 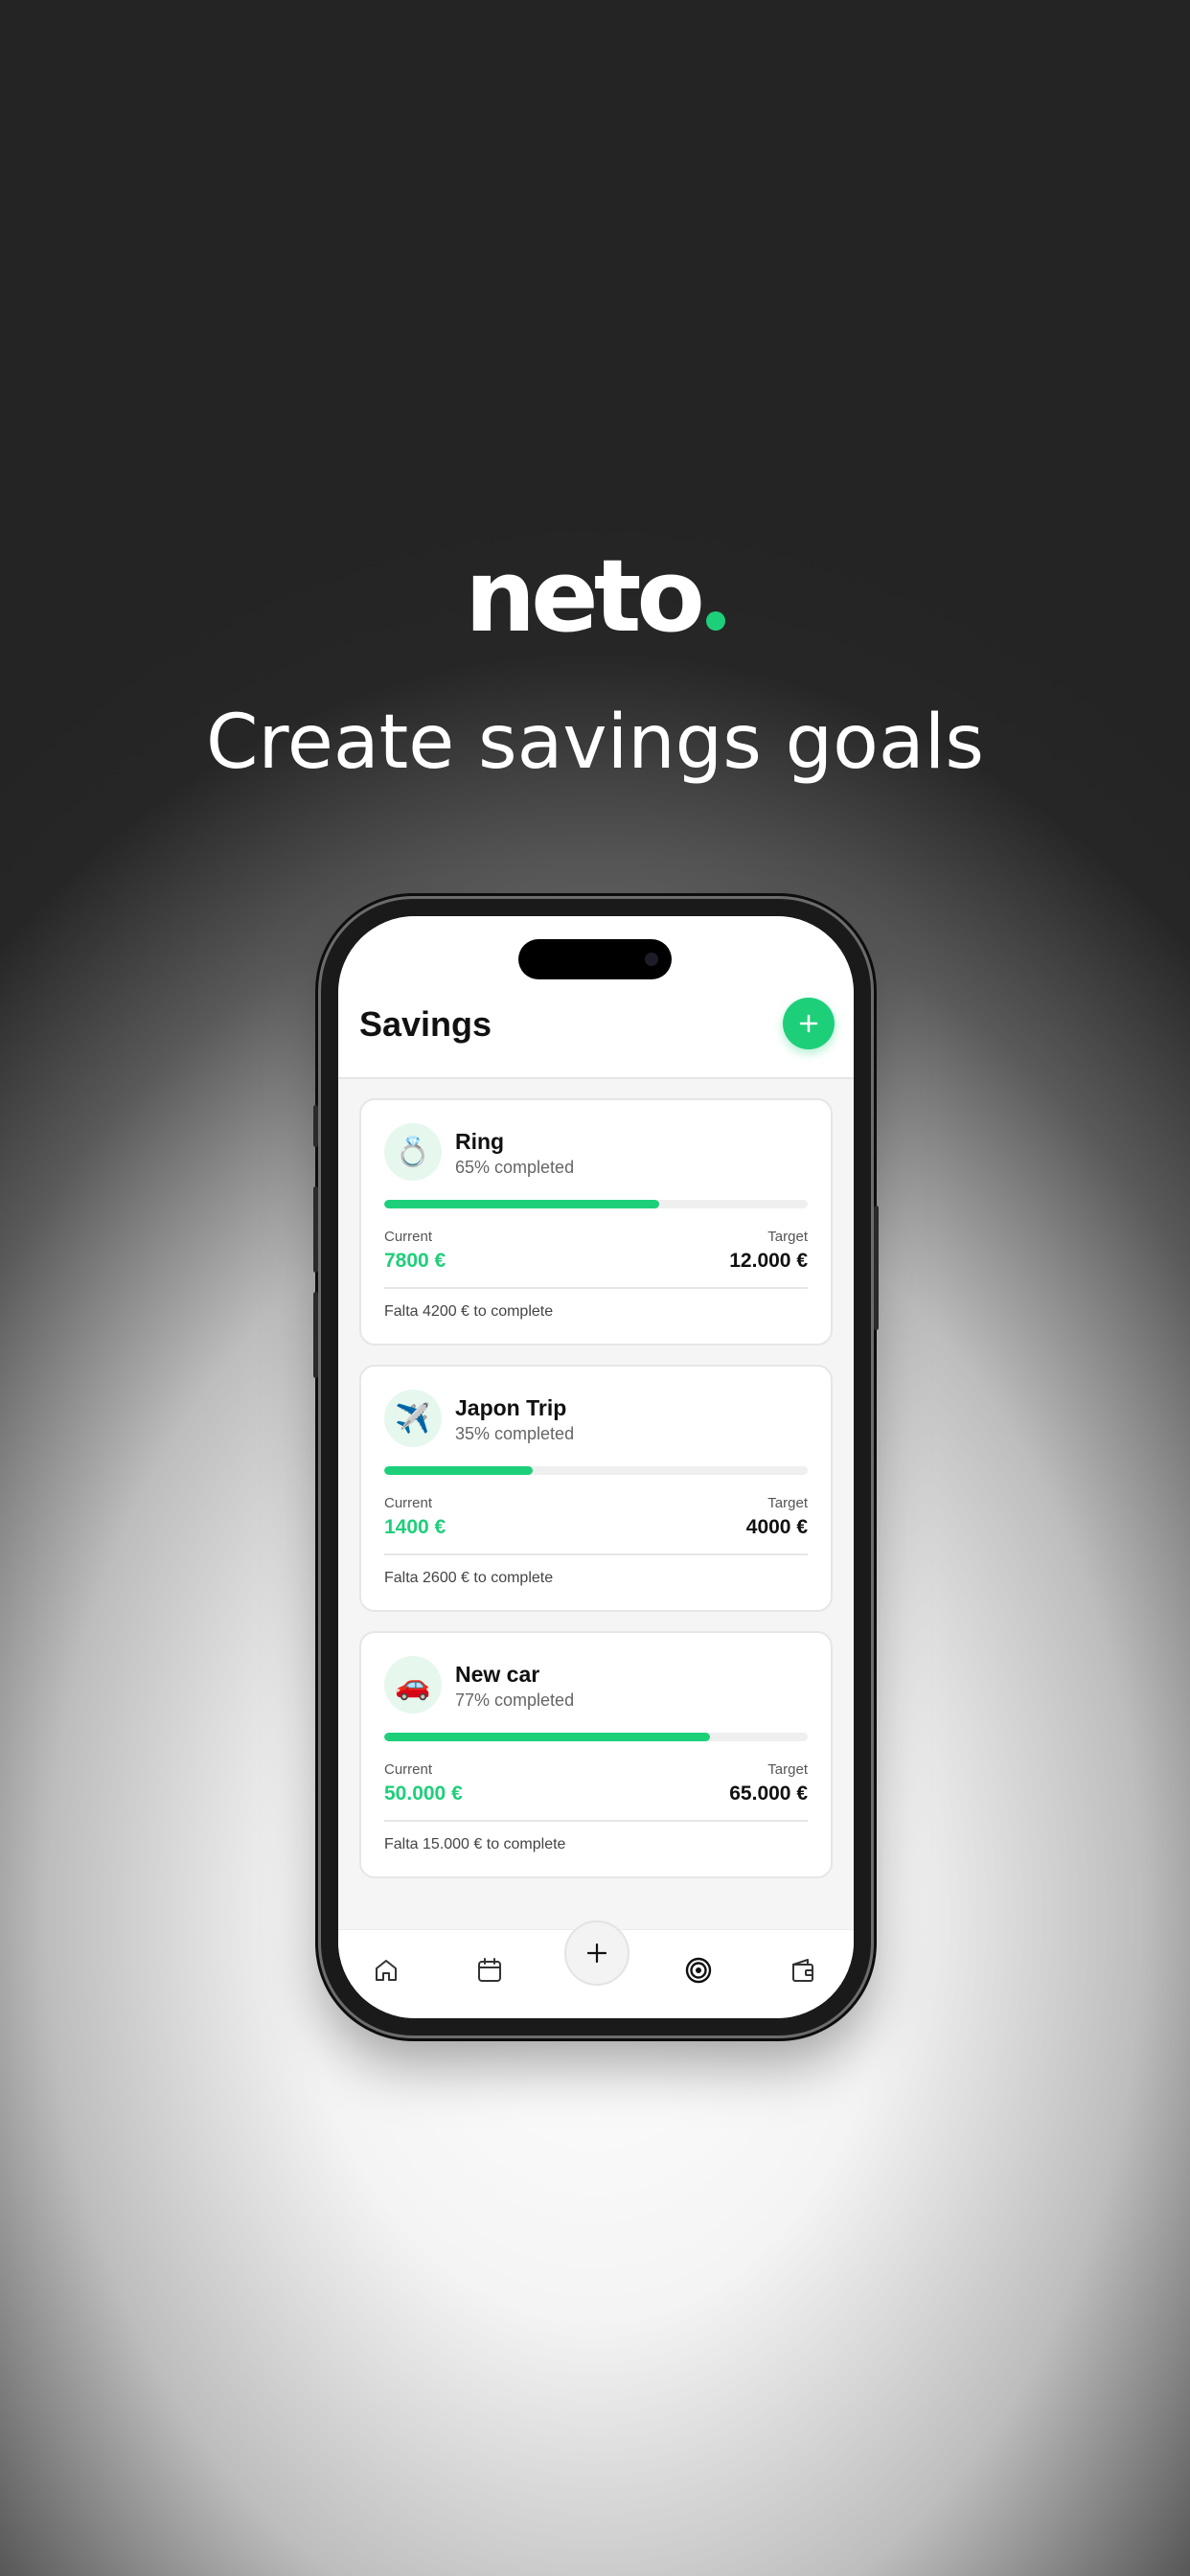 I want to click on phone-volume-down-button, so click(x=316, y=1335).